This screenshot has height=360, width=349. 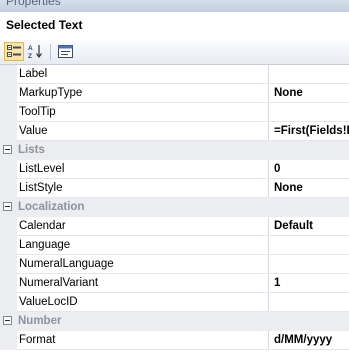 I want to click on property-name: ValueLocID, so click(x=143, y=302).